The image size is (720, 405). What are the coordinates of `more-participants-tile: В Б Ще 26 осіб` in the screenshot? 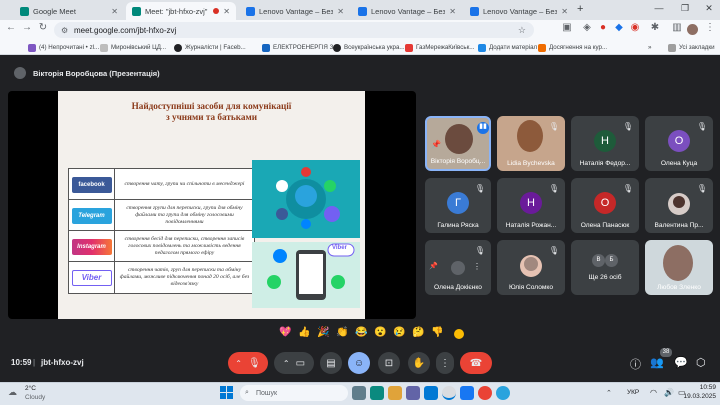 It's located at (605, 267).